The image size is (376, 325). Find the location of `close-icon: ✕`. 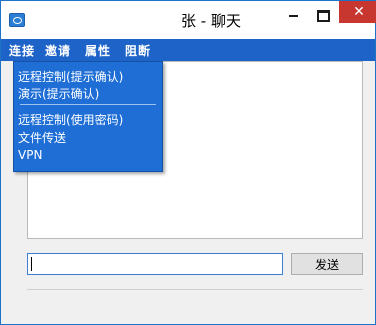

close-icon: ✕ is located at coordinates (359, 12).